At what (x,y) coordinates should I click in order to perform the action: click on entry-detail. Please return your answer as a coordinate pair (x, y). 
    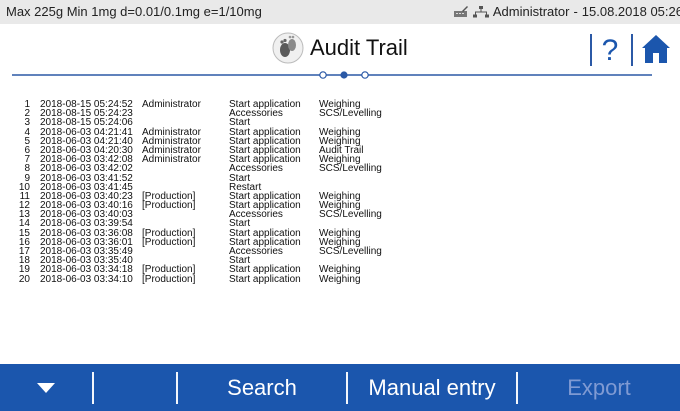
    Looking at the image, I should click on (369, 178).